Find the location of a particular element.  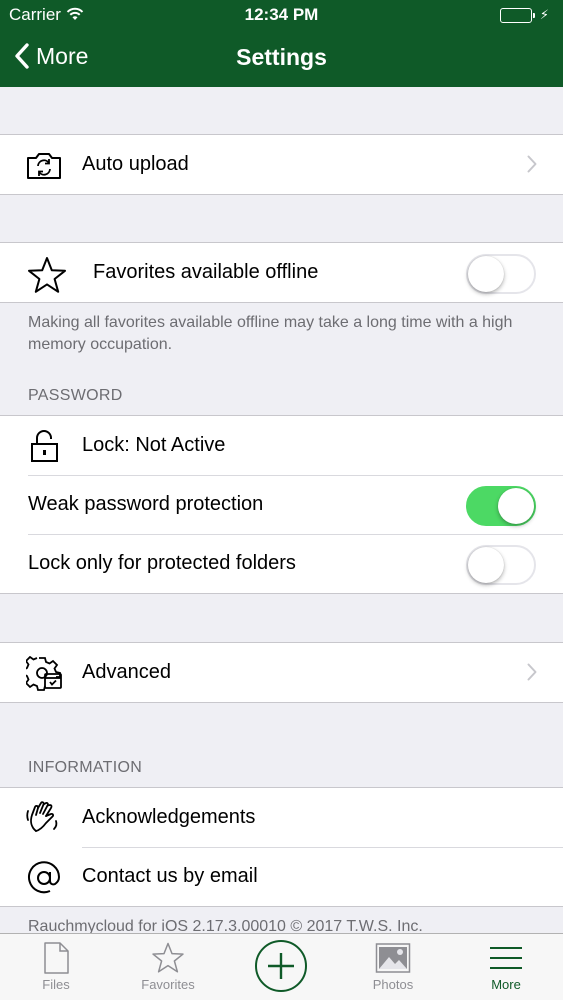

status-bar: Carrier 12:34 PM ⚡ is located at coordinates (281, 15).